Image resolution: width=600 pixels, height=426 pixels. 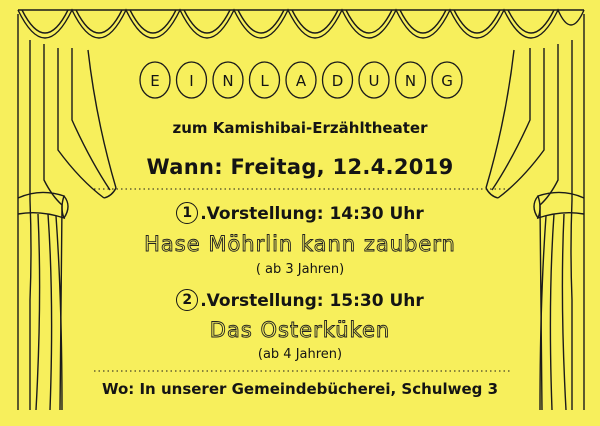 I want to click on show-1-number: 1, so click(x=187, y=213).